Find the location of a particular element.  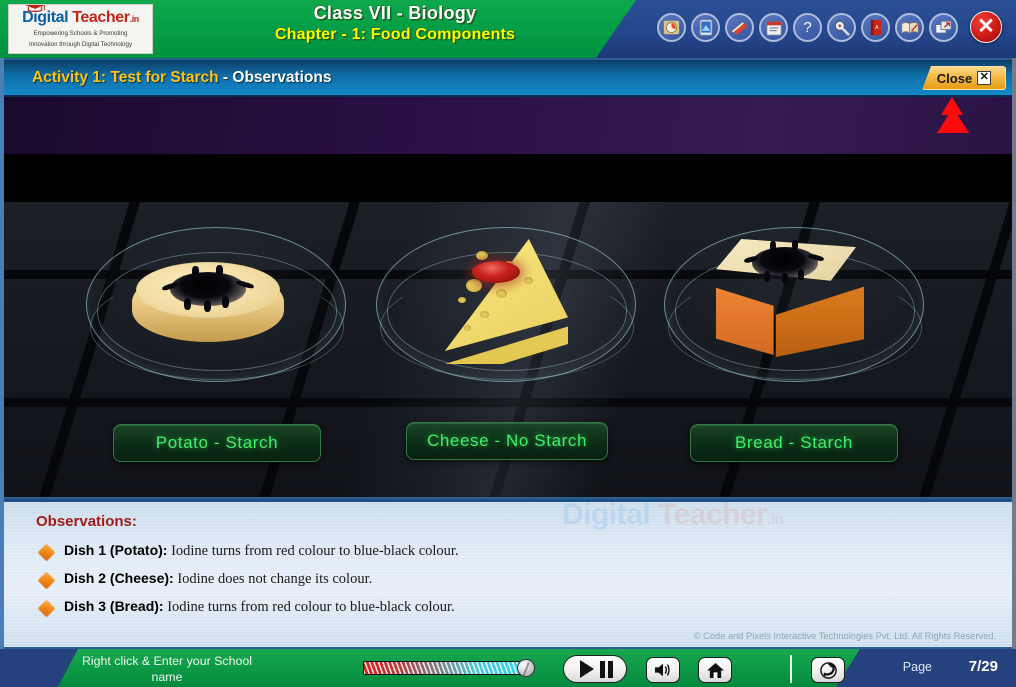

observation-label: Dish 2 (Cheese): is located at coordinates (119, 578).